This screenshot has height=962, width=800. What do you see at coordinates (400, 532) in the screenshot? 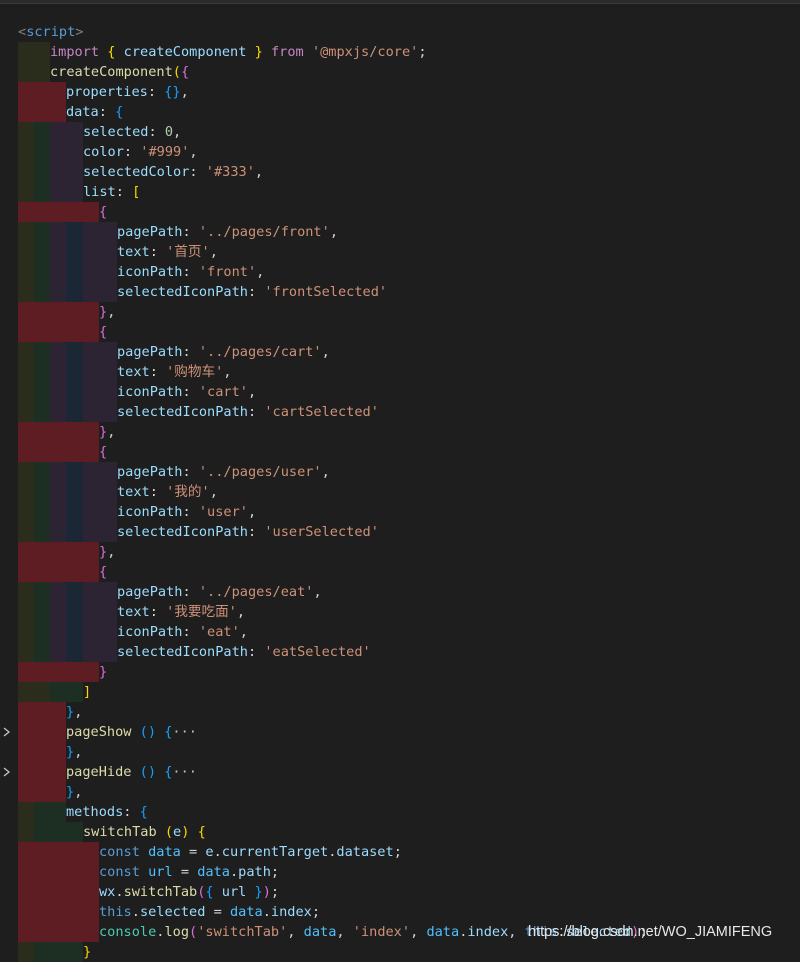
I see `code-line: selectedIconPath: 'userSelected'` at bounding box center [400, 532].